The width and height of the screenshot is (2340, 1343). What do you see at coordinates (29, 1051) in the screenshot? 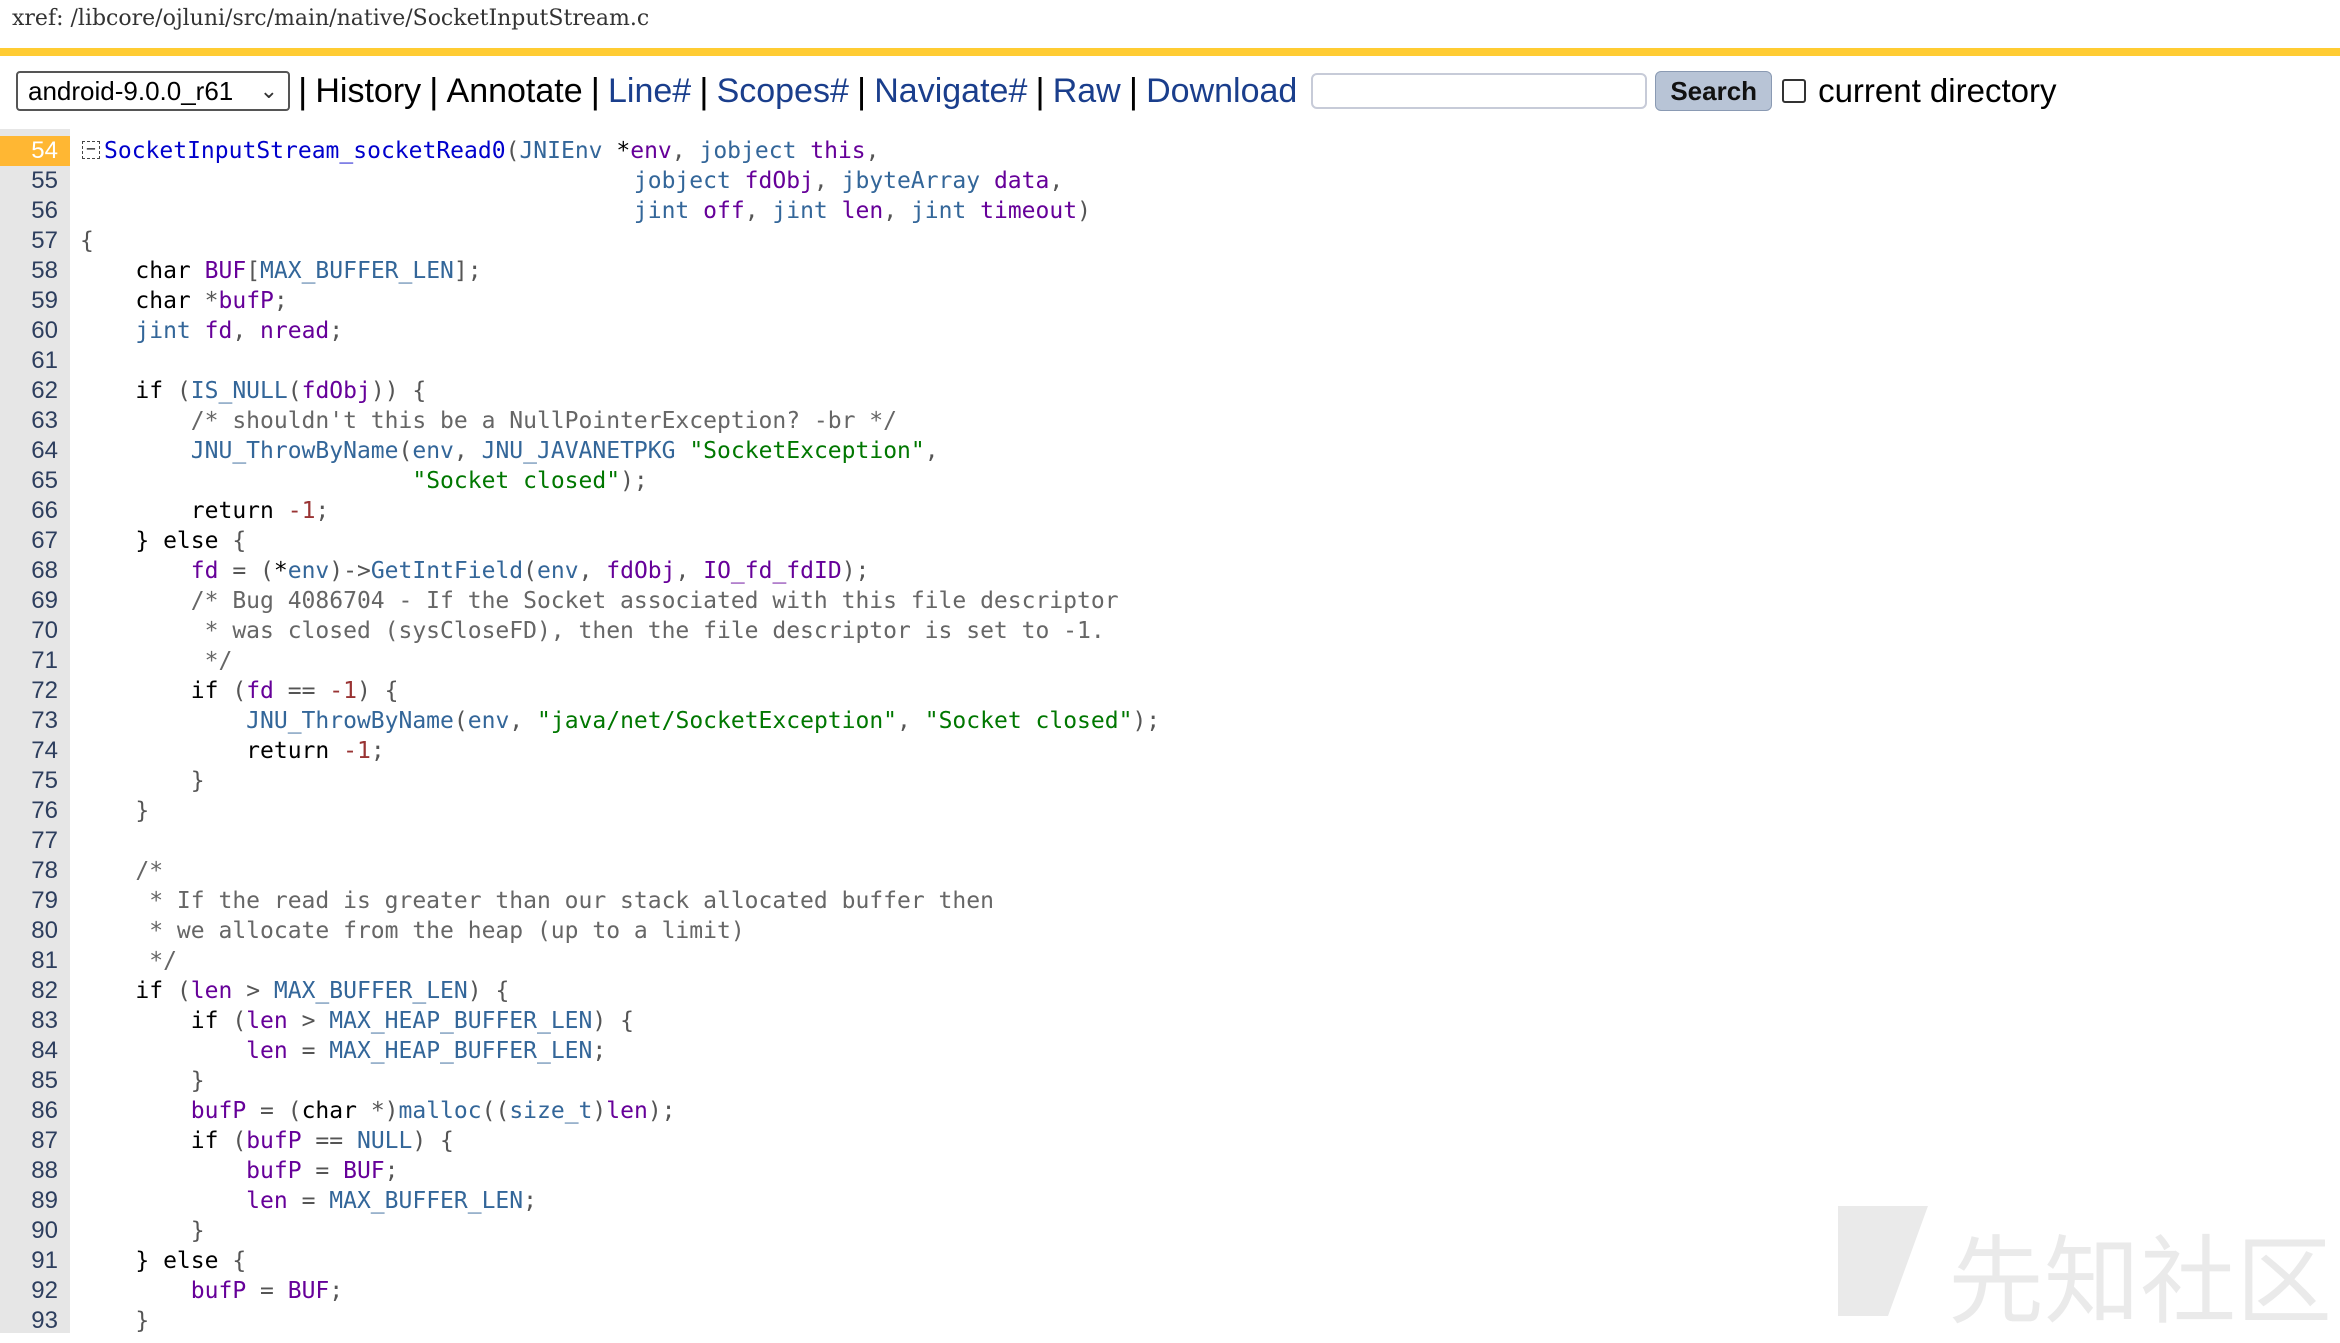
I see `line-number-link: 84` at bounding box center [29, 1051].